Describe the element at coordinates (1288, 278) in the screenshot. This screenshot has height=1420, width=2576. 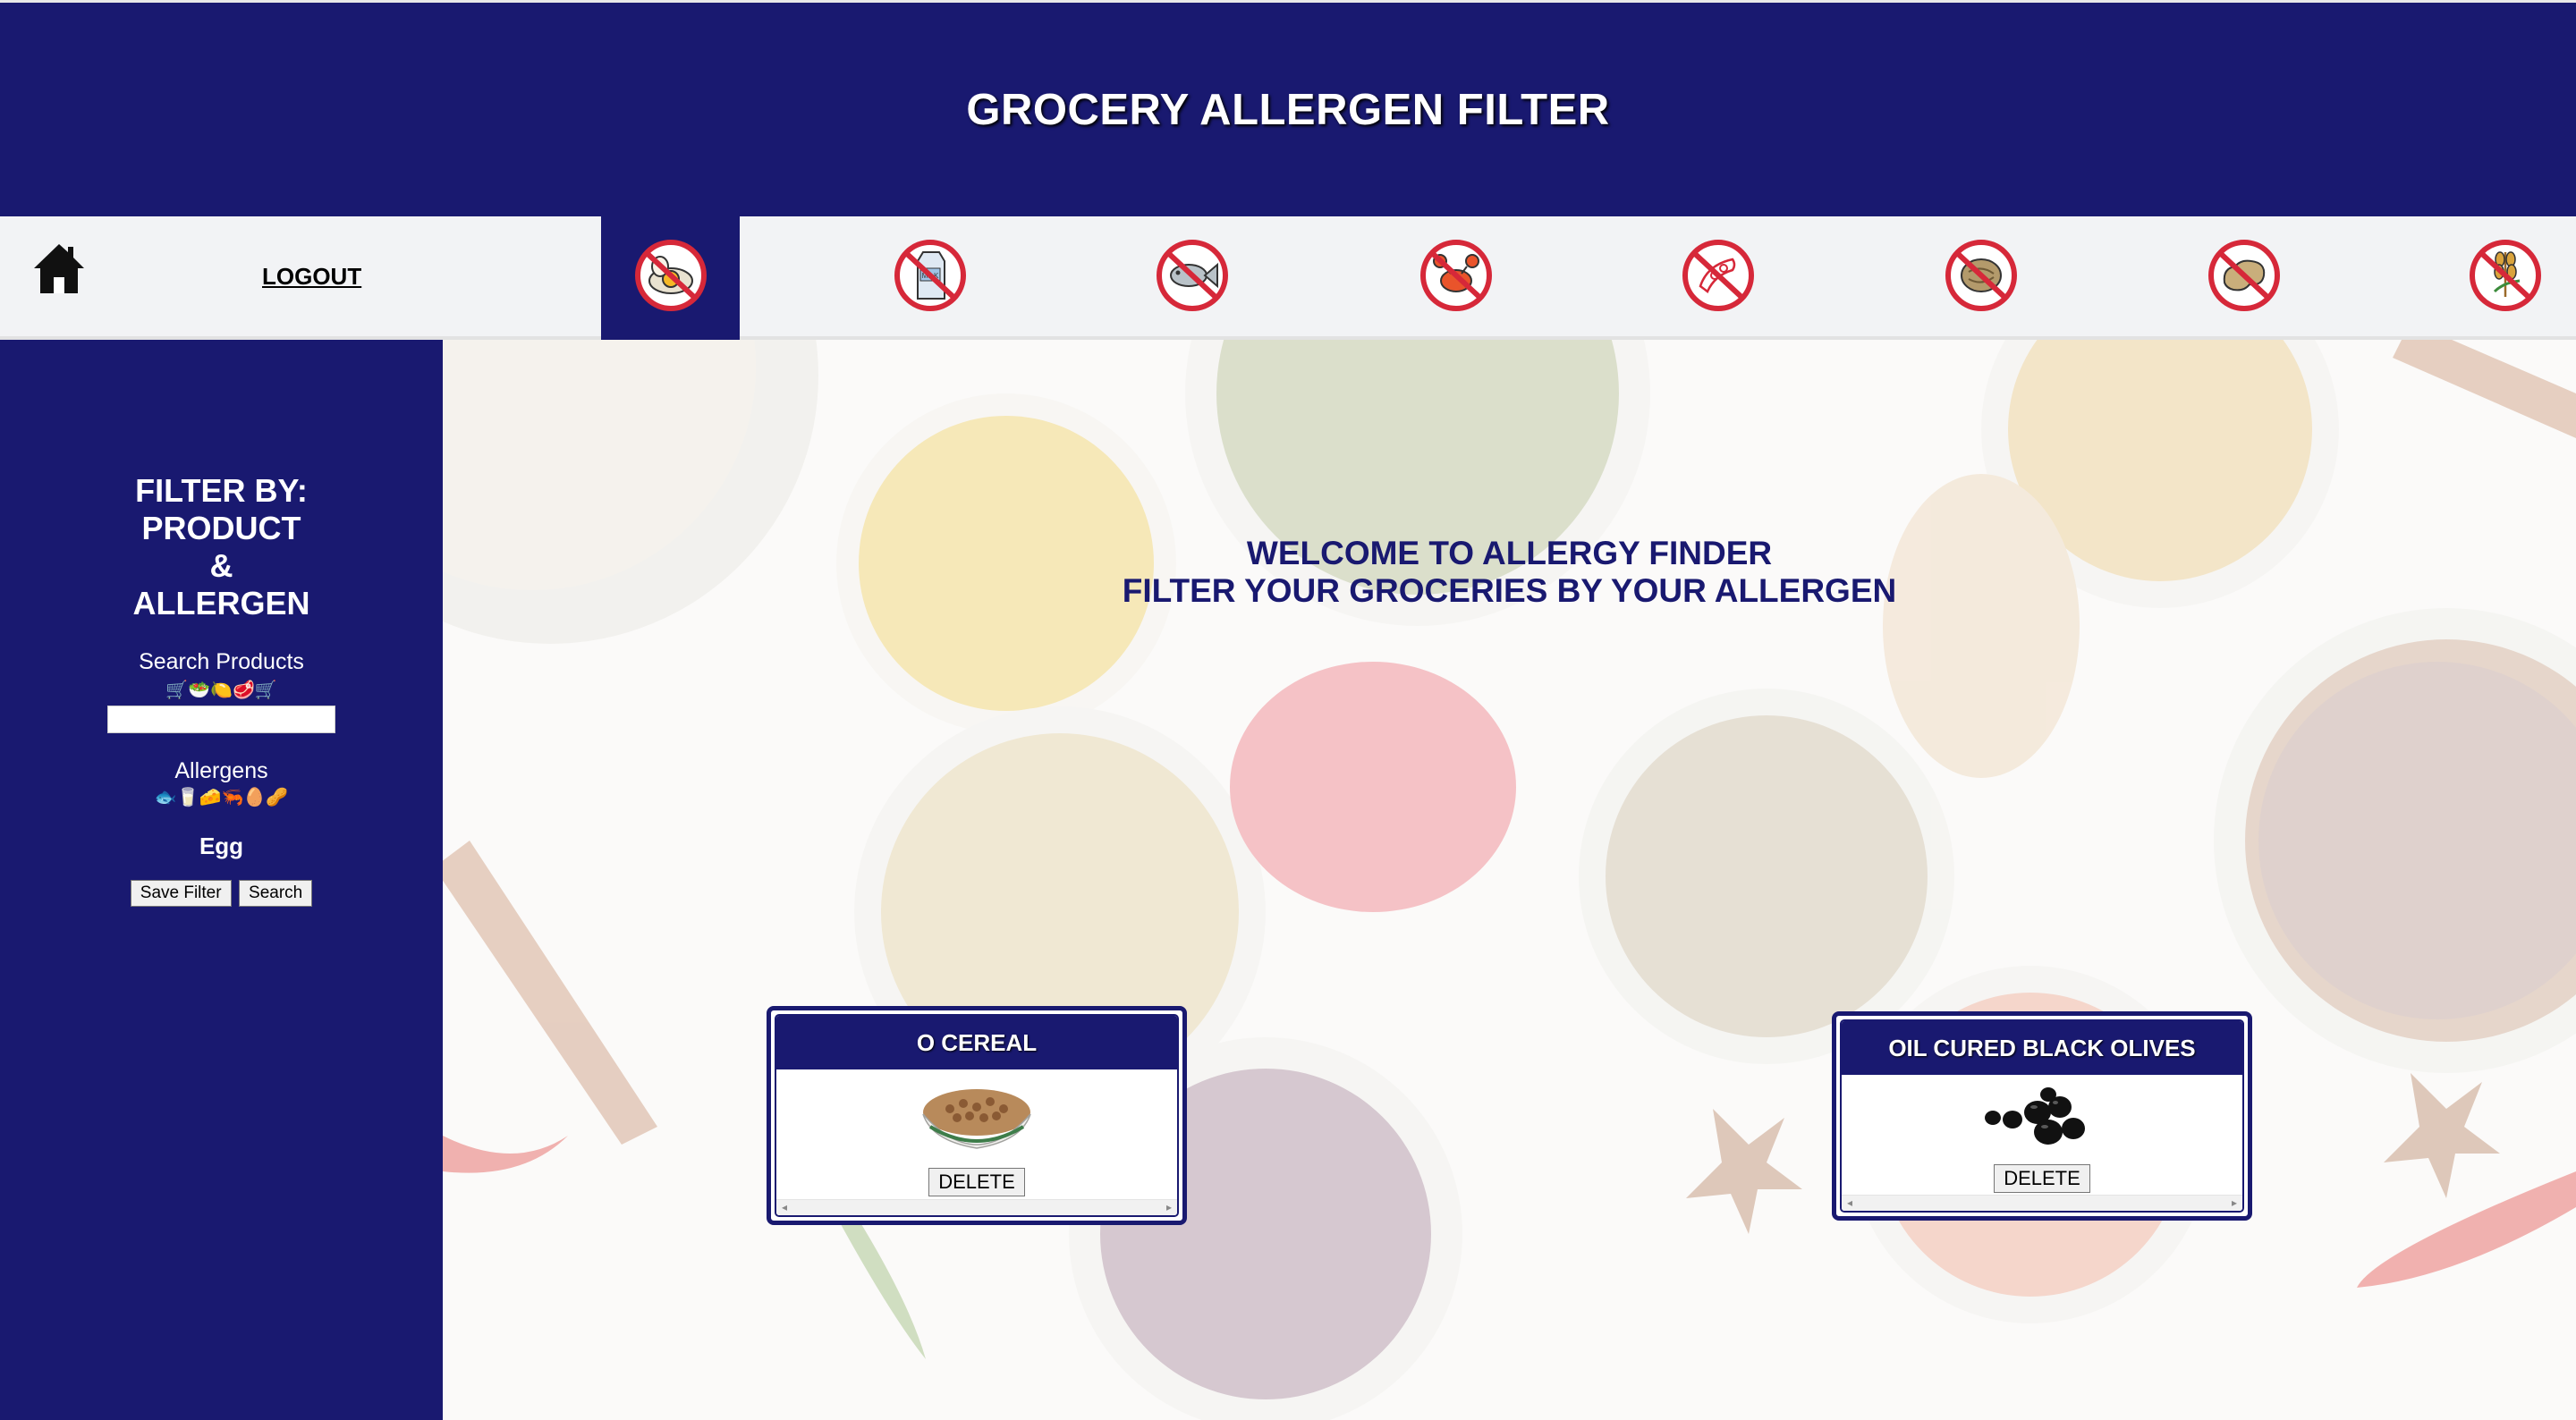
I see `allergen-nav-bar: LOGOUT MILK` at that location.